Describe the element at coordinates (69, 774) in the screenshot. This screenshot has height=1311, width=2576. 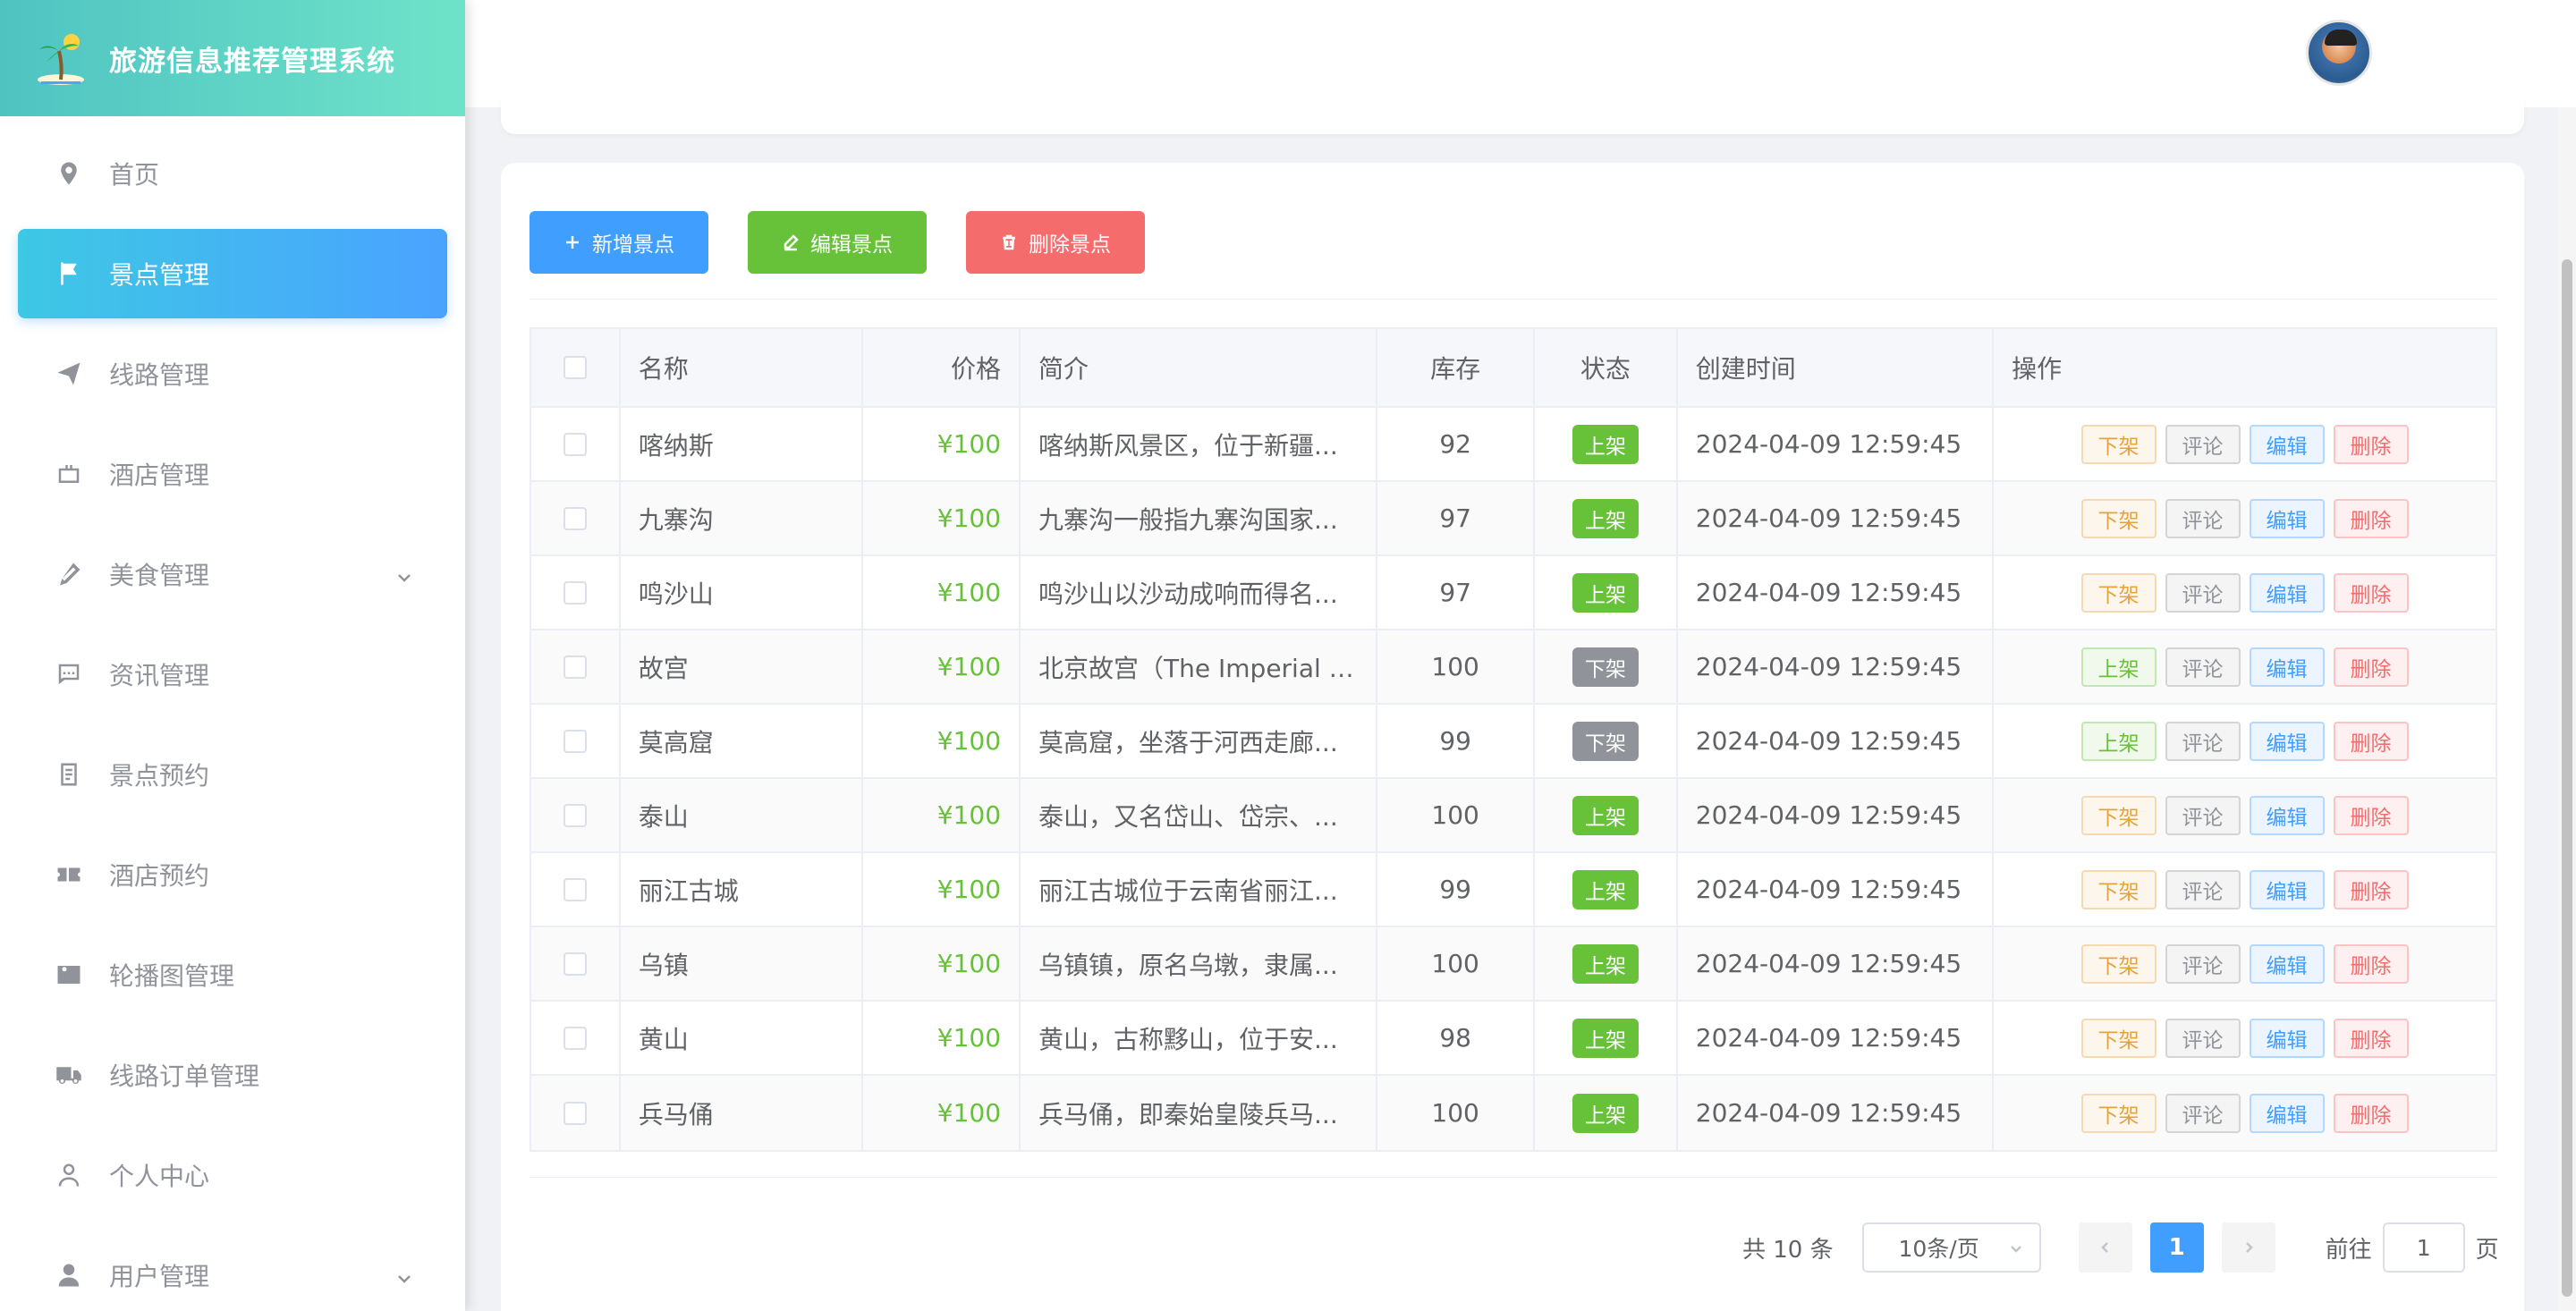
I see `document-icon` at that location.